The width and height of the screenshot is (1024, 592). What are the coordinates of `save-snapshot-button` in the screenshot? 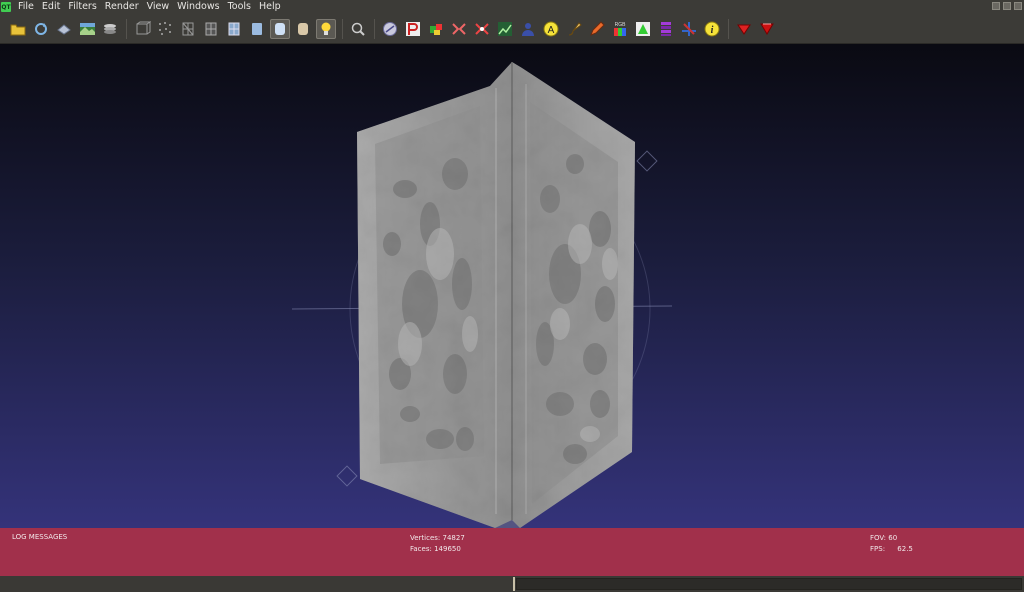 It's located at (64, 29).